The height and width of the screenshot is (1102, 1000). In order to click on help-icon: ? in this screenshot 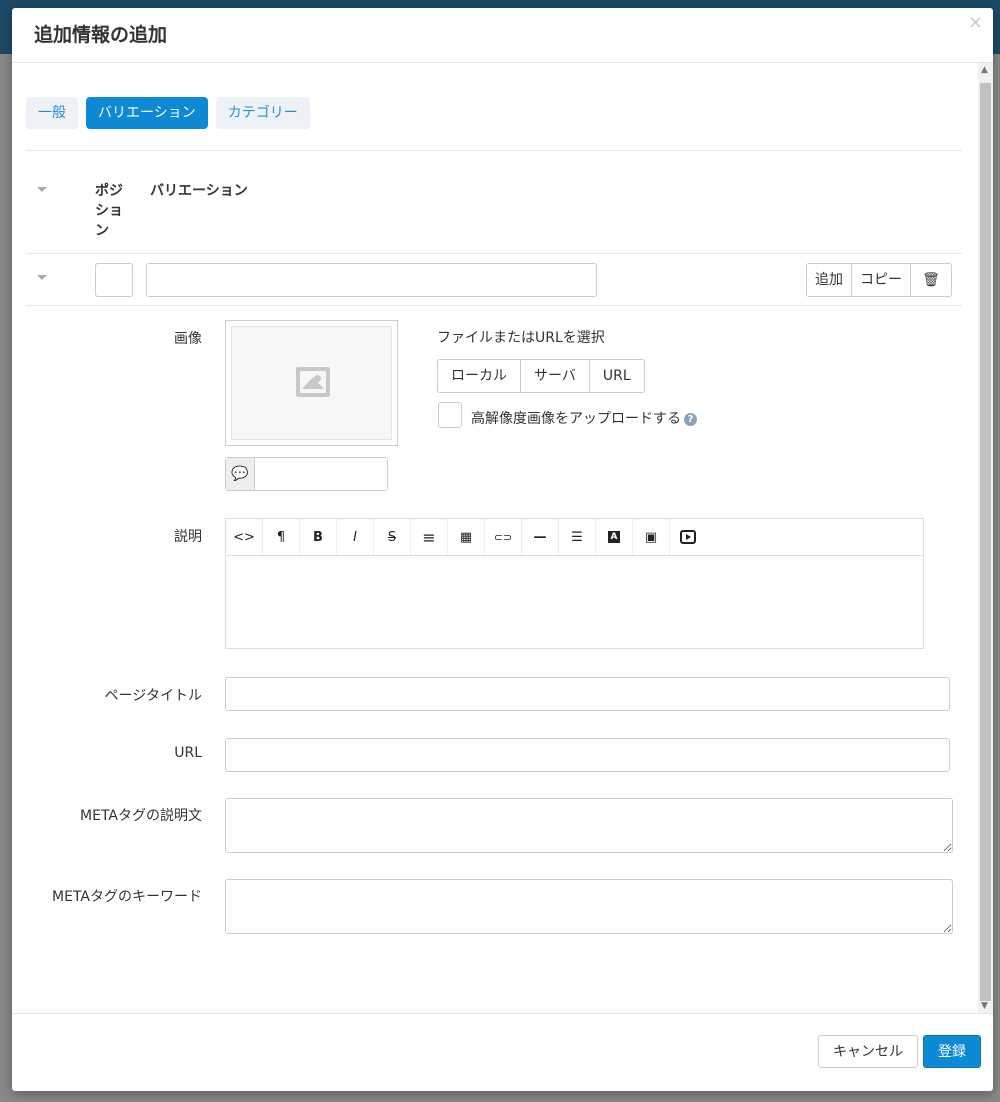, I will do `click(690, 419)`.